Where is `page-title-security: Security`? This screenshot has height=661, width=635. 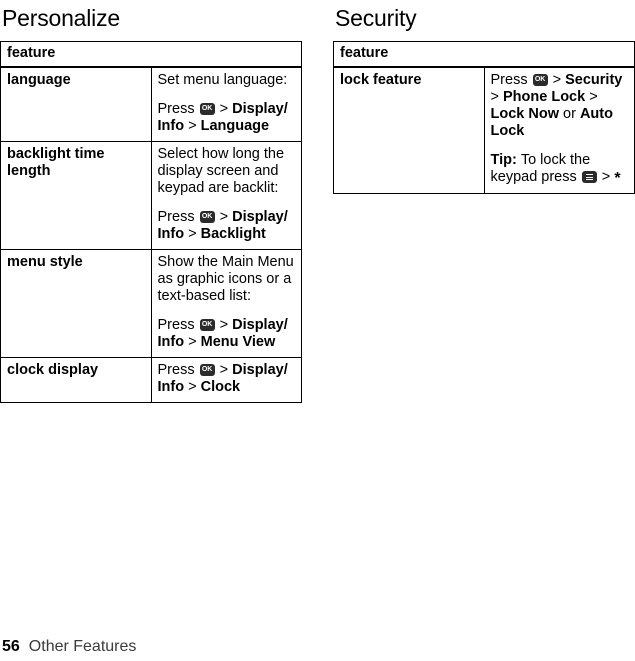 page-title-security: Security is located at coordinates (376, 18).